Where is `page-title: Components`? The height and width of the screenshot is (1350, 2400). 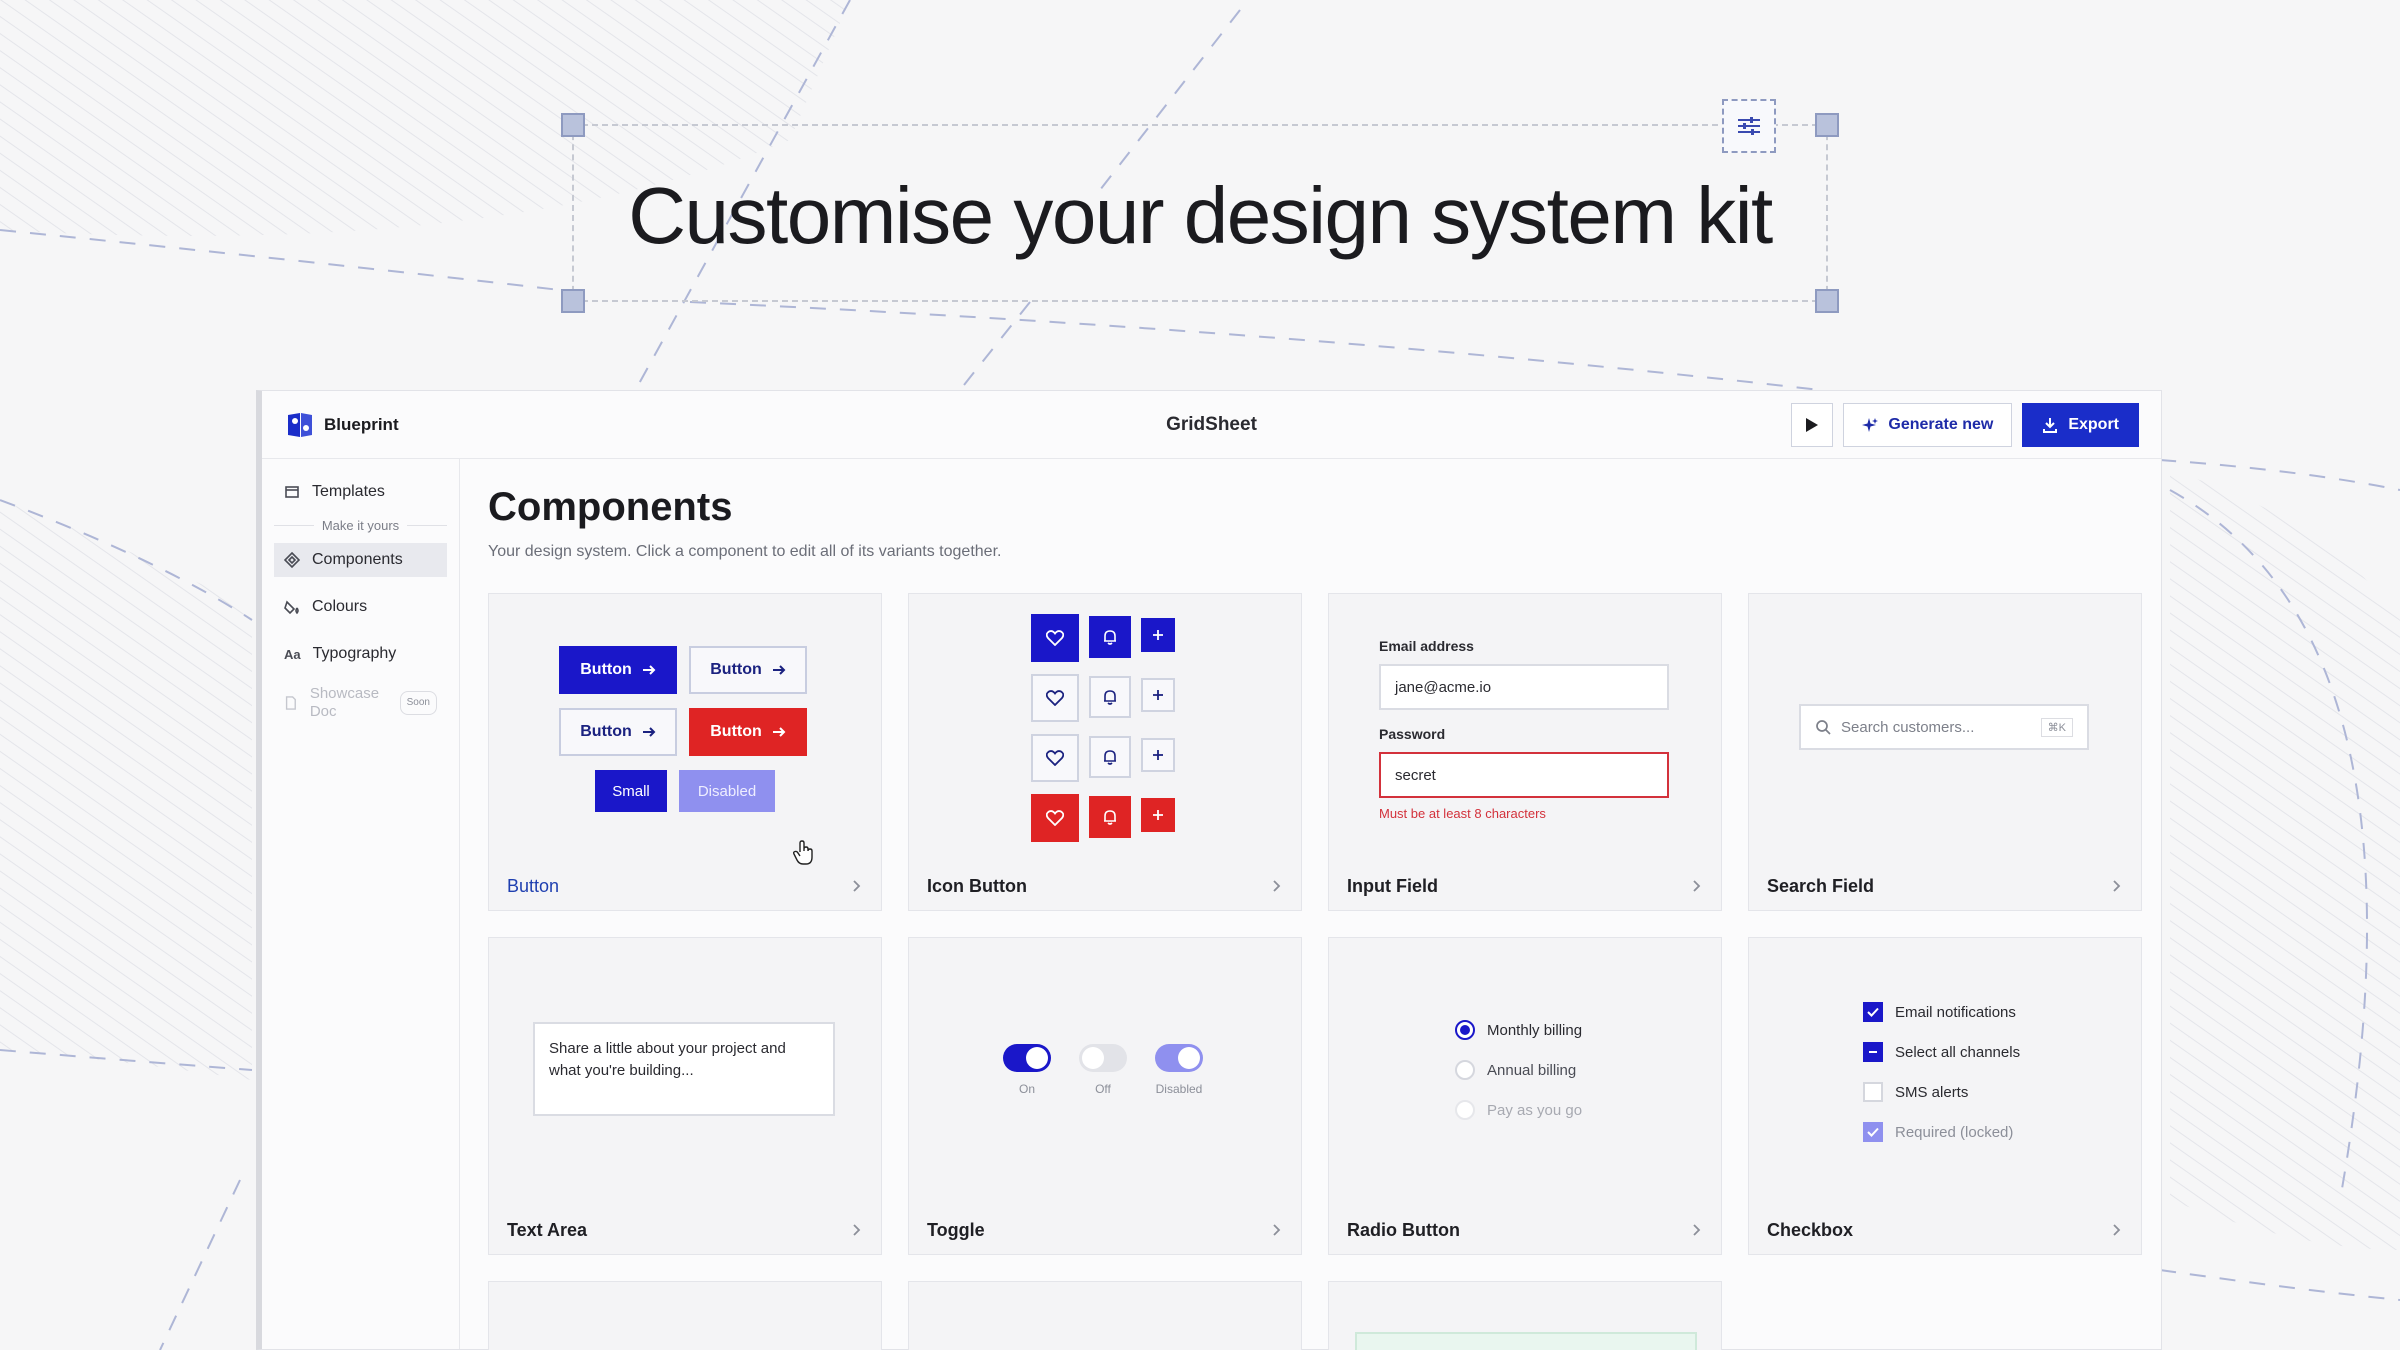 page-title: Components is located at coordinates (610, 507).